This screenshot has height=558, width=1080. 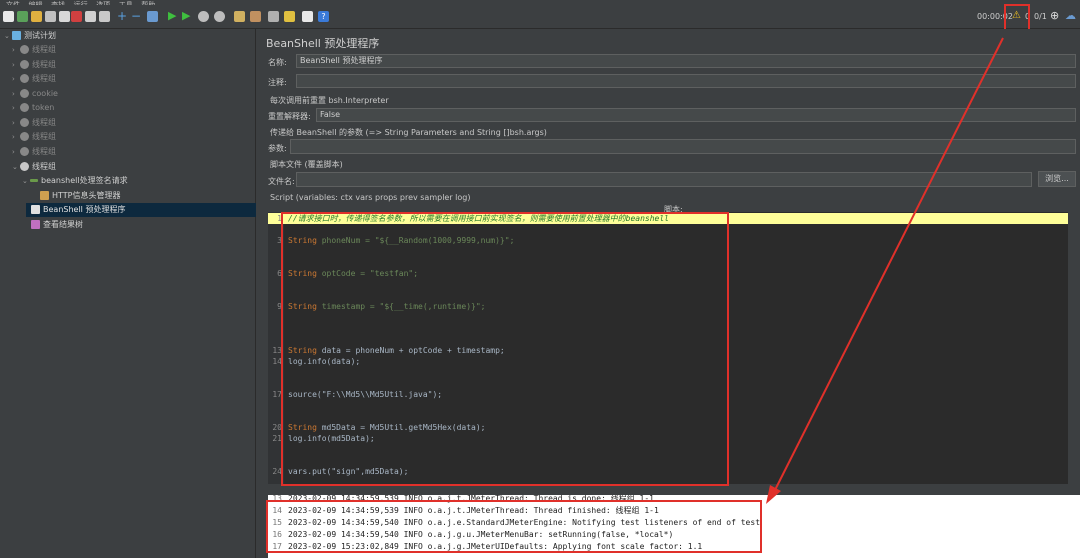 I want to click on arrow-head, so click(x=773, y=494).